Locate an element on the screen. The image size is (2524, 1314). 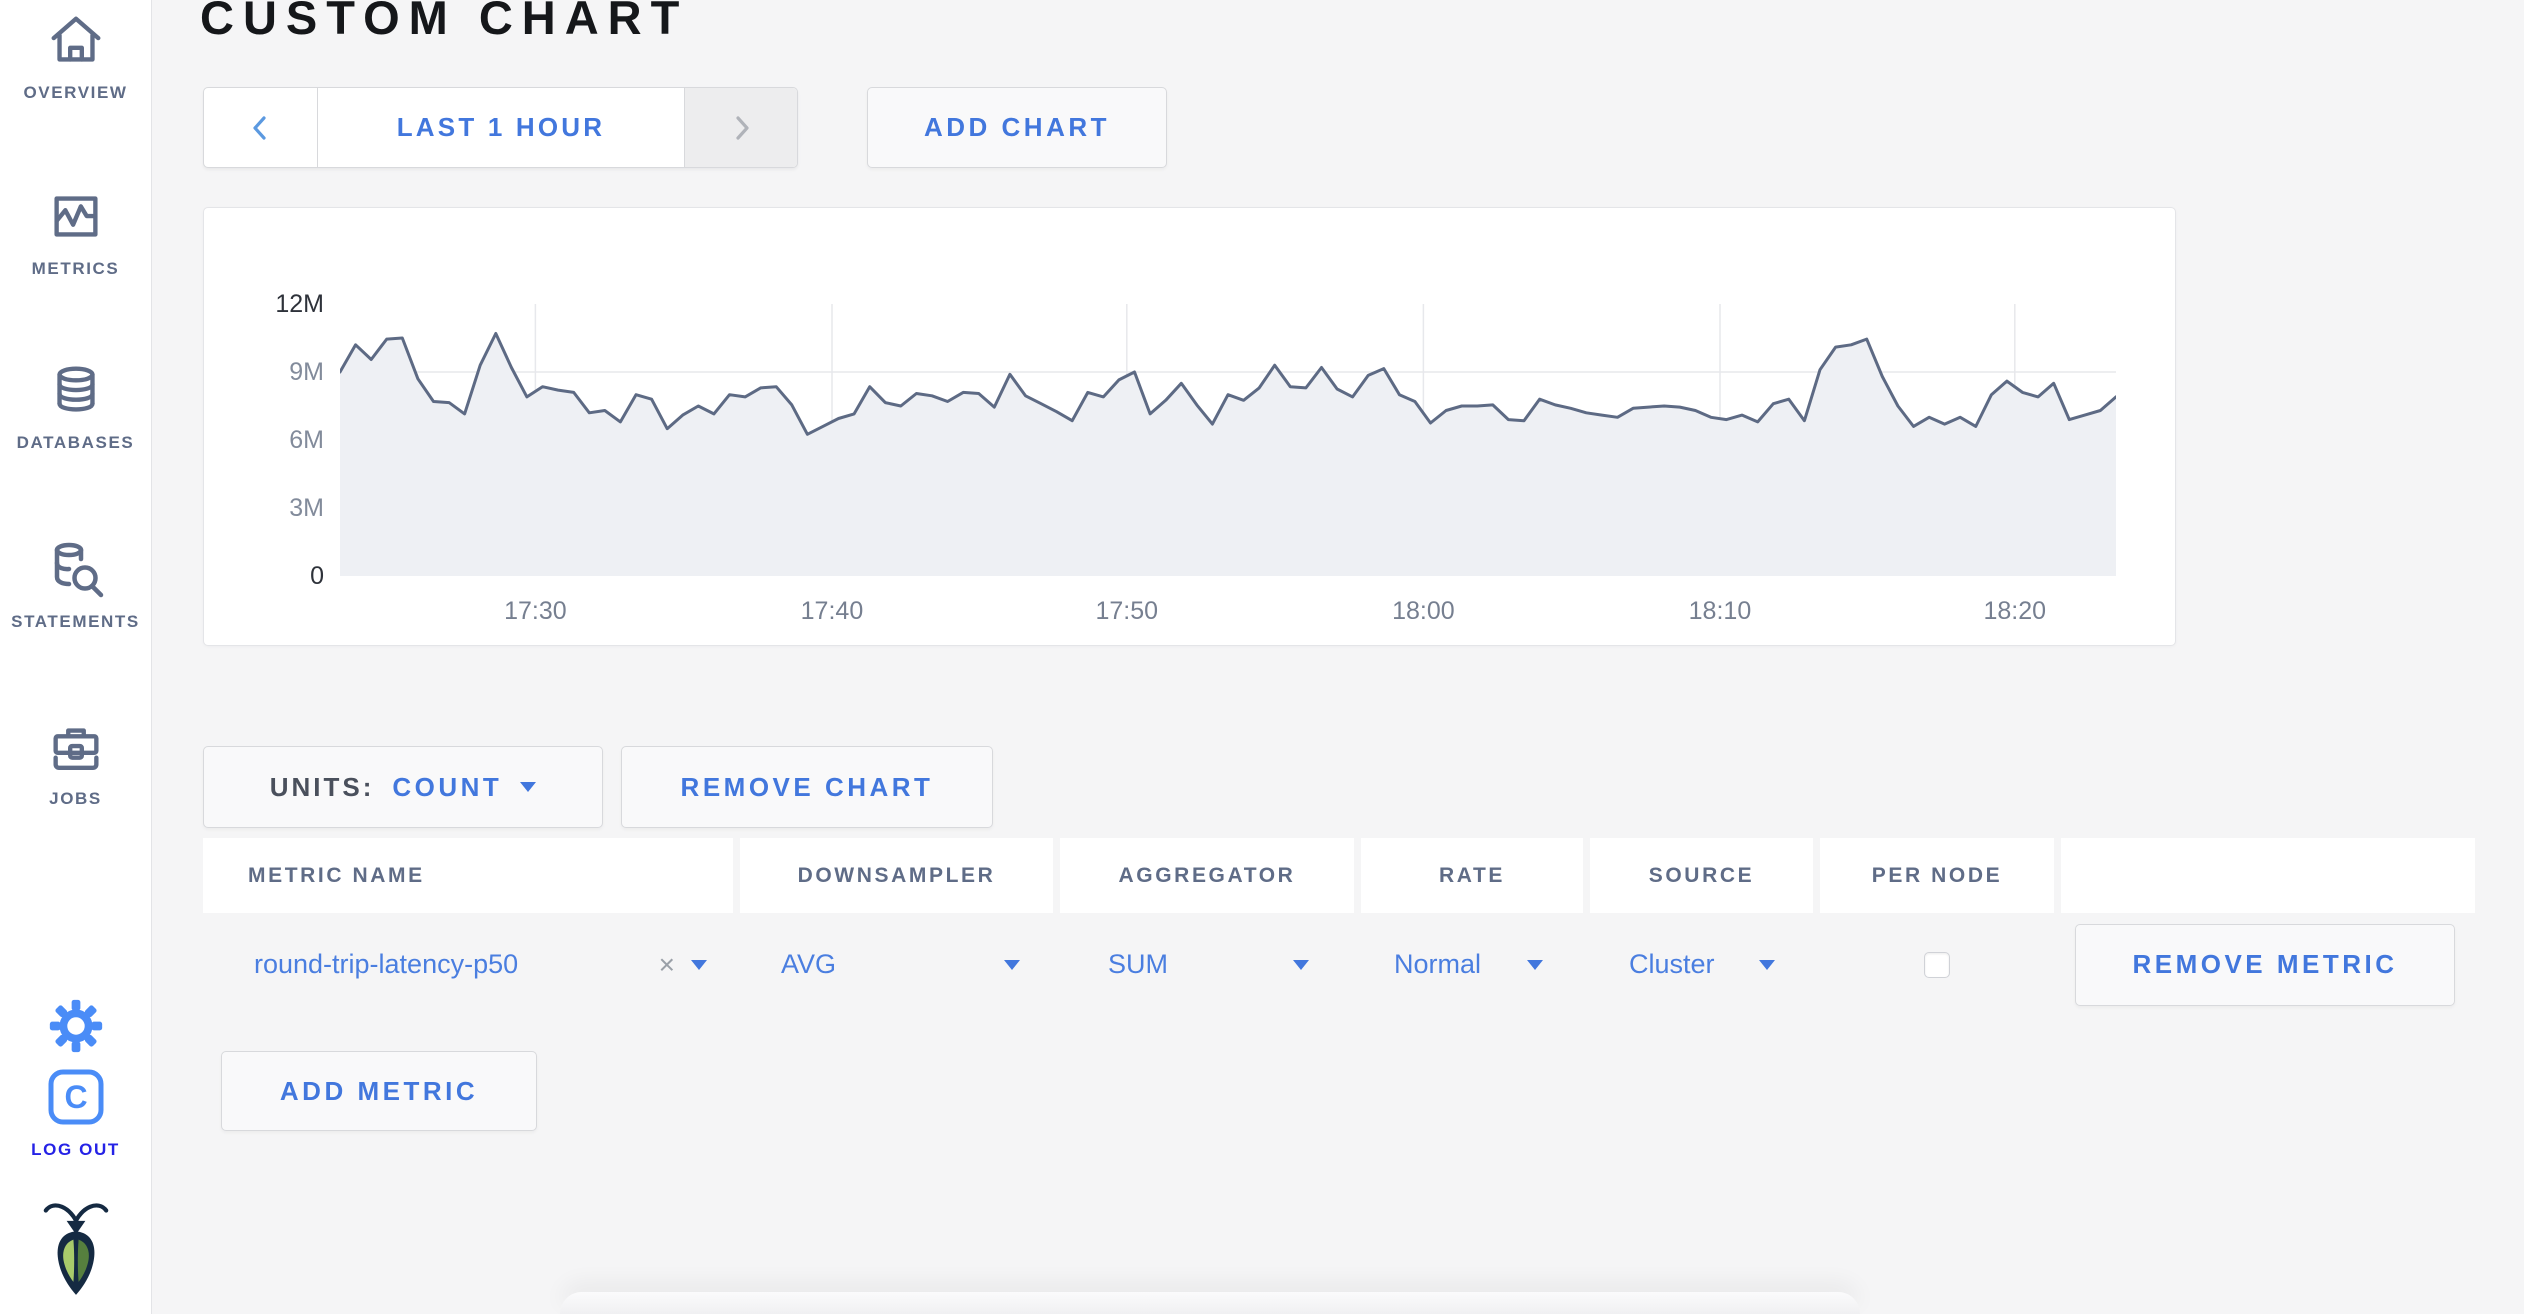
chevron-right-icon is located at coordinates (742, 127).